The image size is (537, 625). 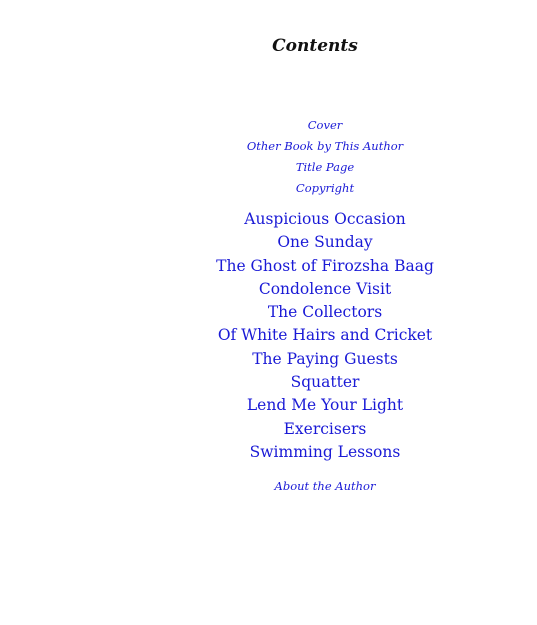 I want to click on toc-link-copyright: Copyright, so click(x=268, y=188).